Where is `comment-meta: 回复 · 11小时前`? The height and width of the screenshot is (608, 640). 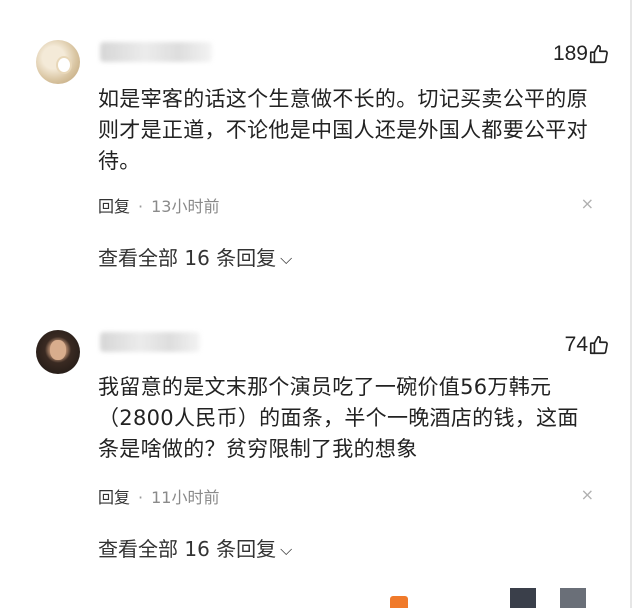
comment-meta: 回复 · 11小时前 is located at coordinates (158, 496).